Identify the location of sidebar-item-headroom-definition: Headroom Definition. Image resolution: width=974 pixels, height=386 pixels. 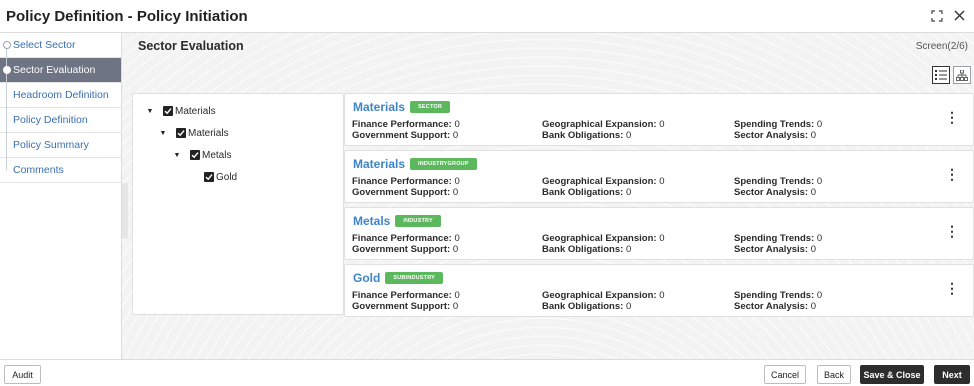
(60, 95).